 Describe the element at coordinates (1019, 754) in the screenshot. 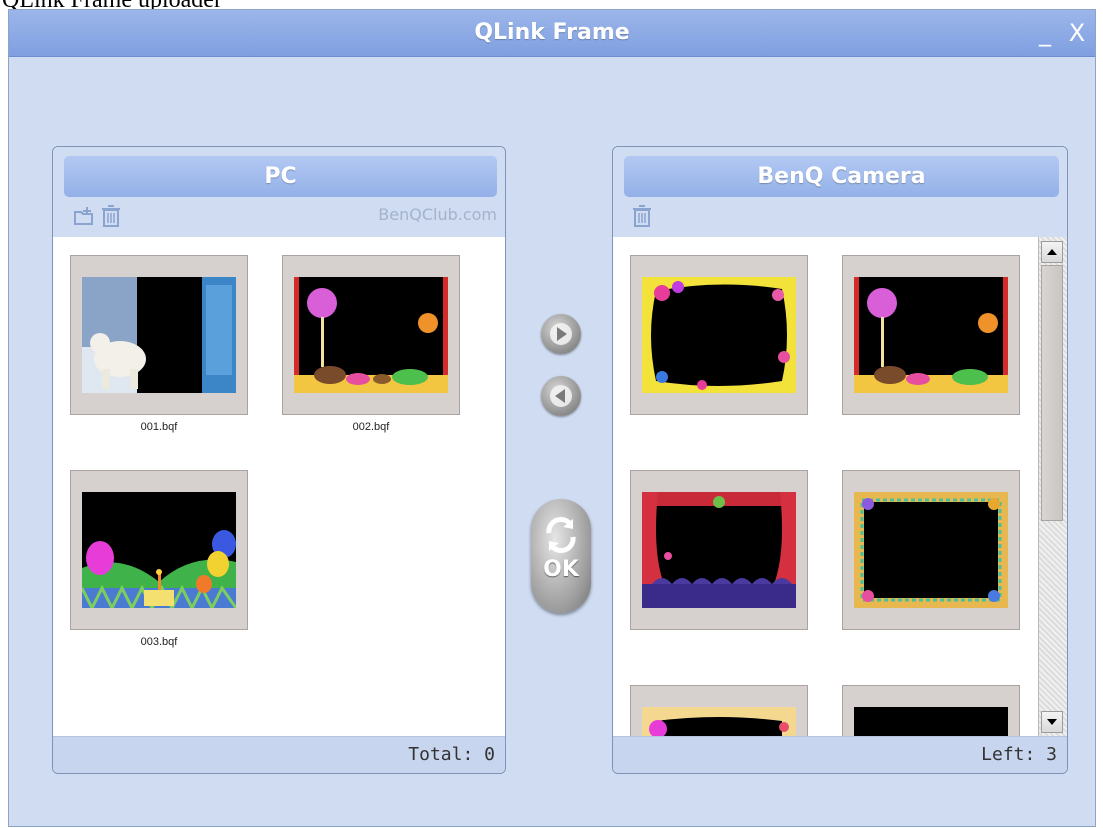

I see `left-count: Left: 3` at that location.